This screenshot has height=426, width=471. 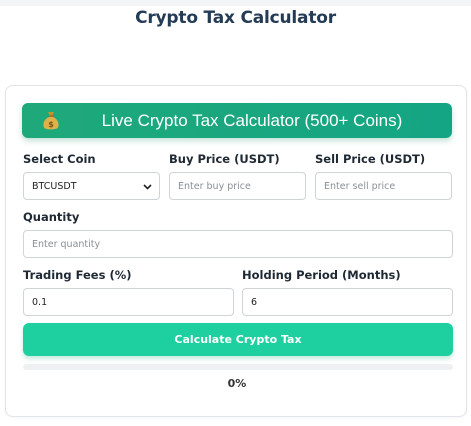 What do you see at coordinates (237, 186) in the screenshot?
I see `buy-price-input: Enter buy price` at bounding box center [237, 186].